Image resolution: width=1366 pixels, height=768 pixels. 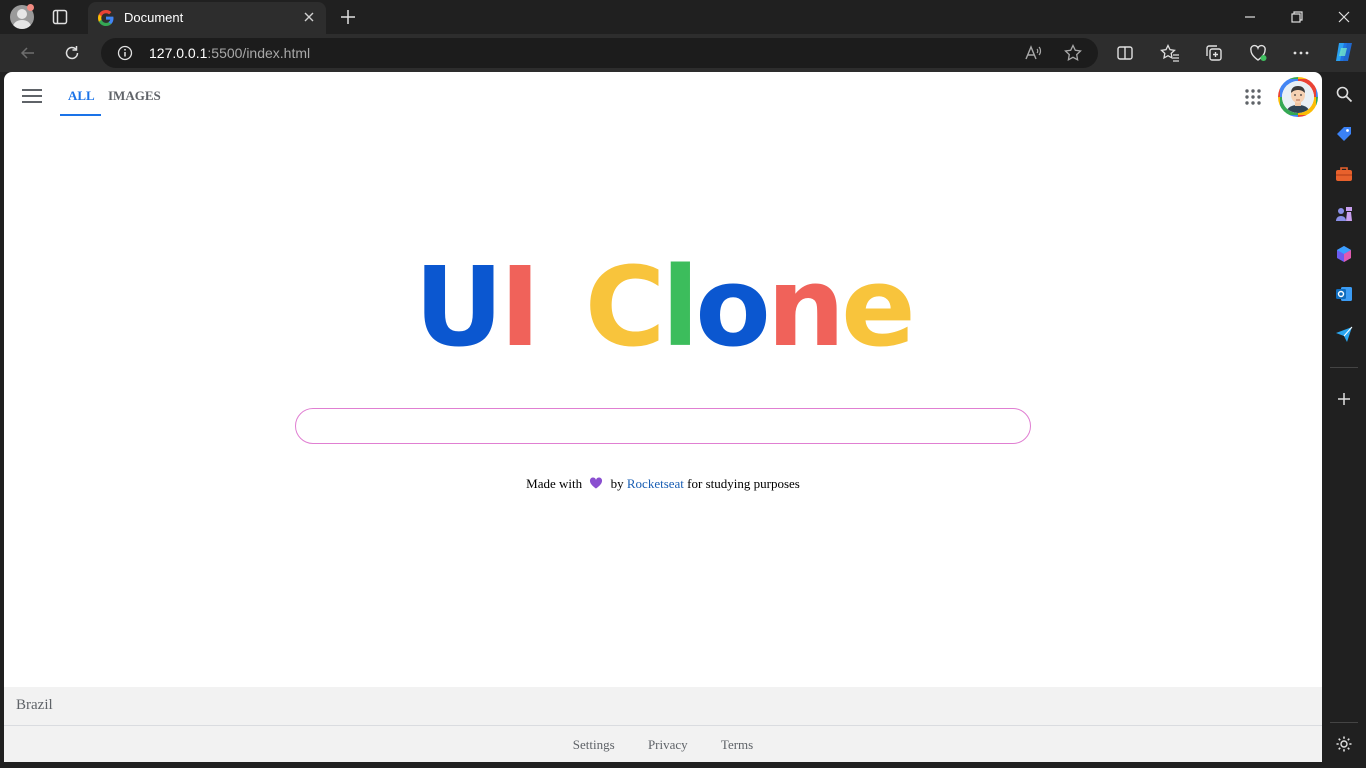 What do you see at coordinates (1258, 53) in the screenshot?
I see `browser-essentials-icon` at bounding box center [1258, 53].